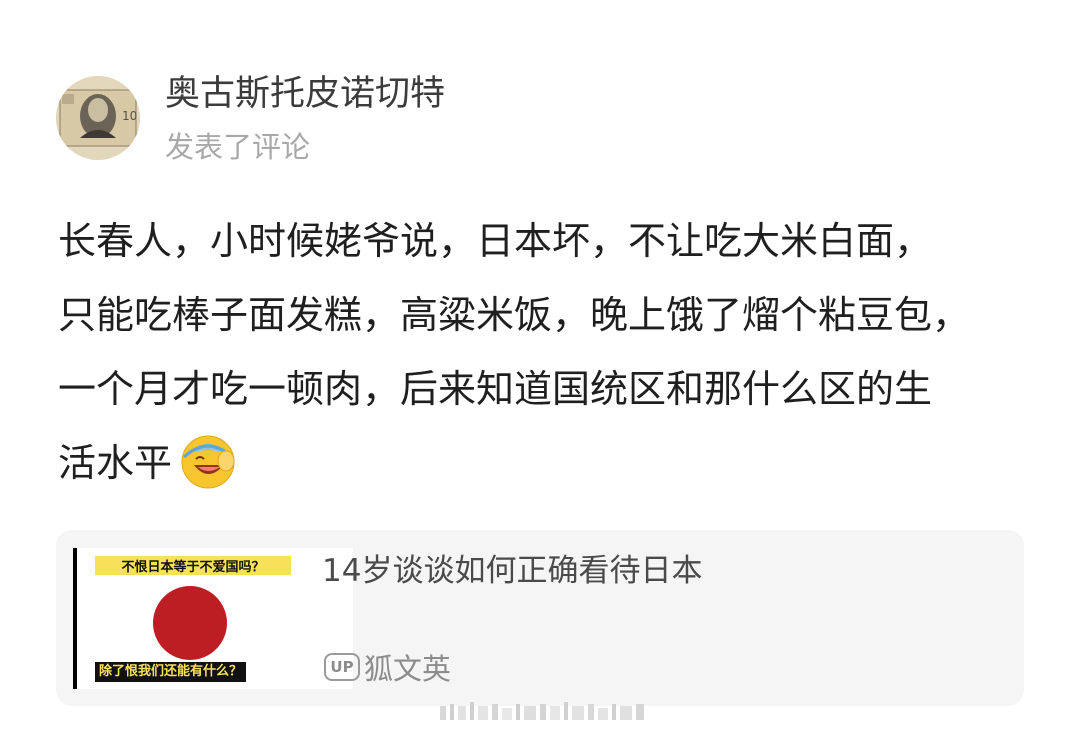 The width and height of the screenshot is (1080, 739). I want to click on username: 奥古斯托皮诺切特, so click(305, 94).